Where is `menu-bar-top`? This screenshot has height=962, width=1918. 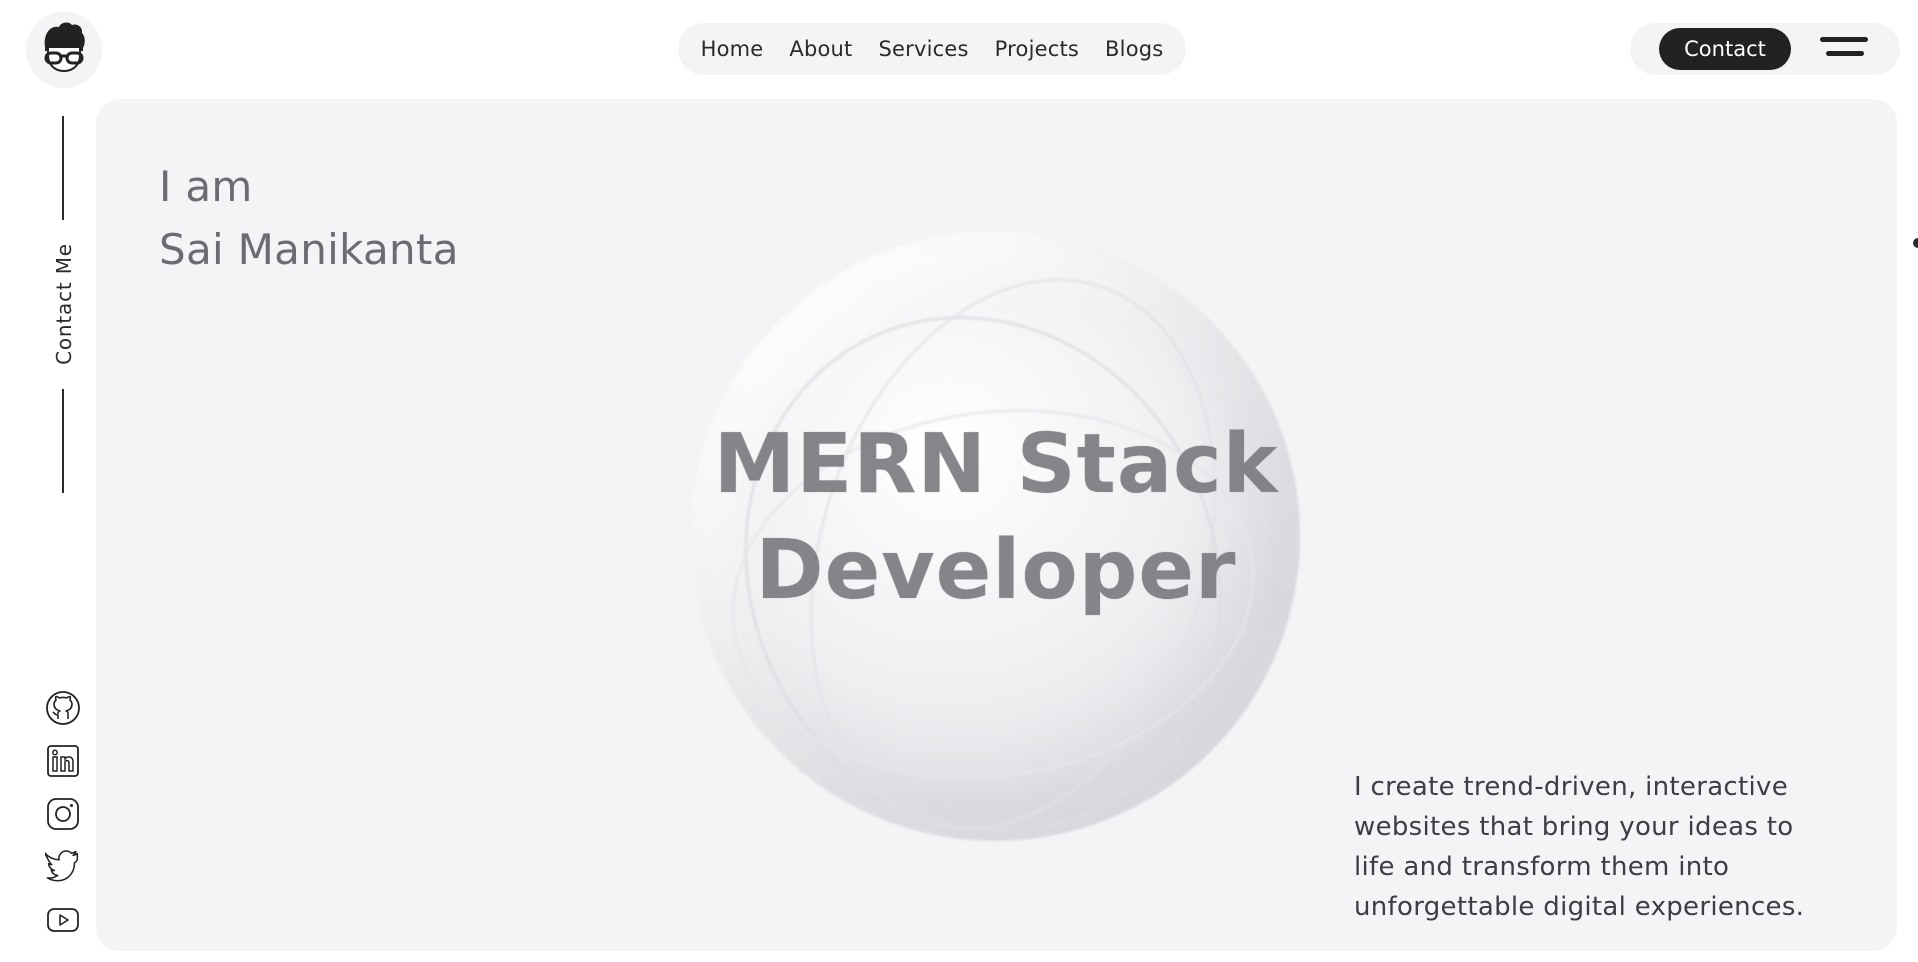
menu-bar-top is located at coordinates (1844, 39).